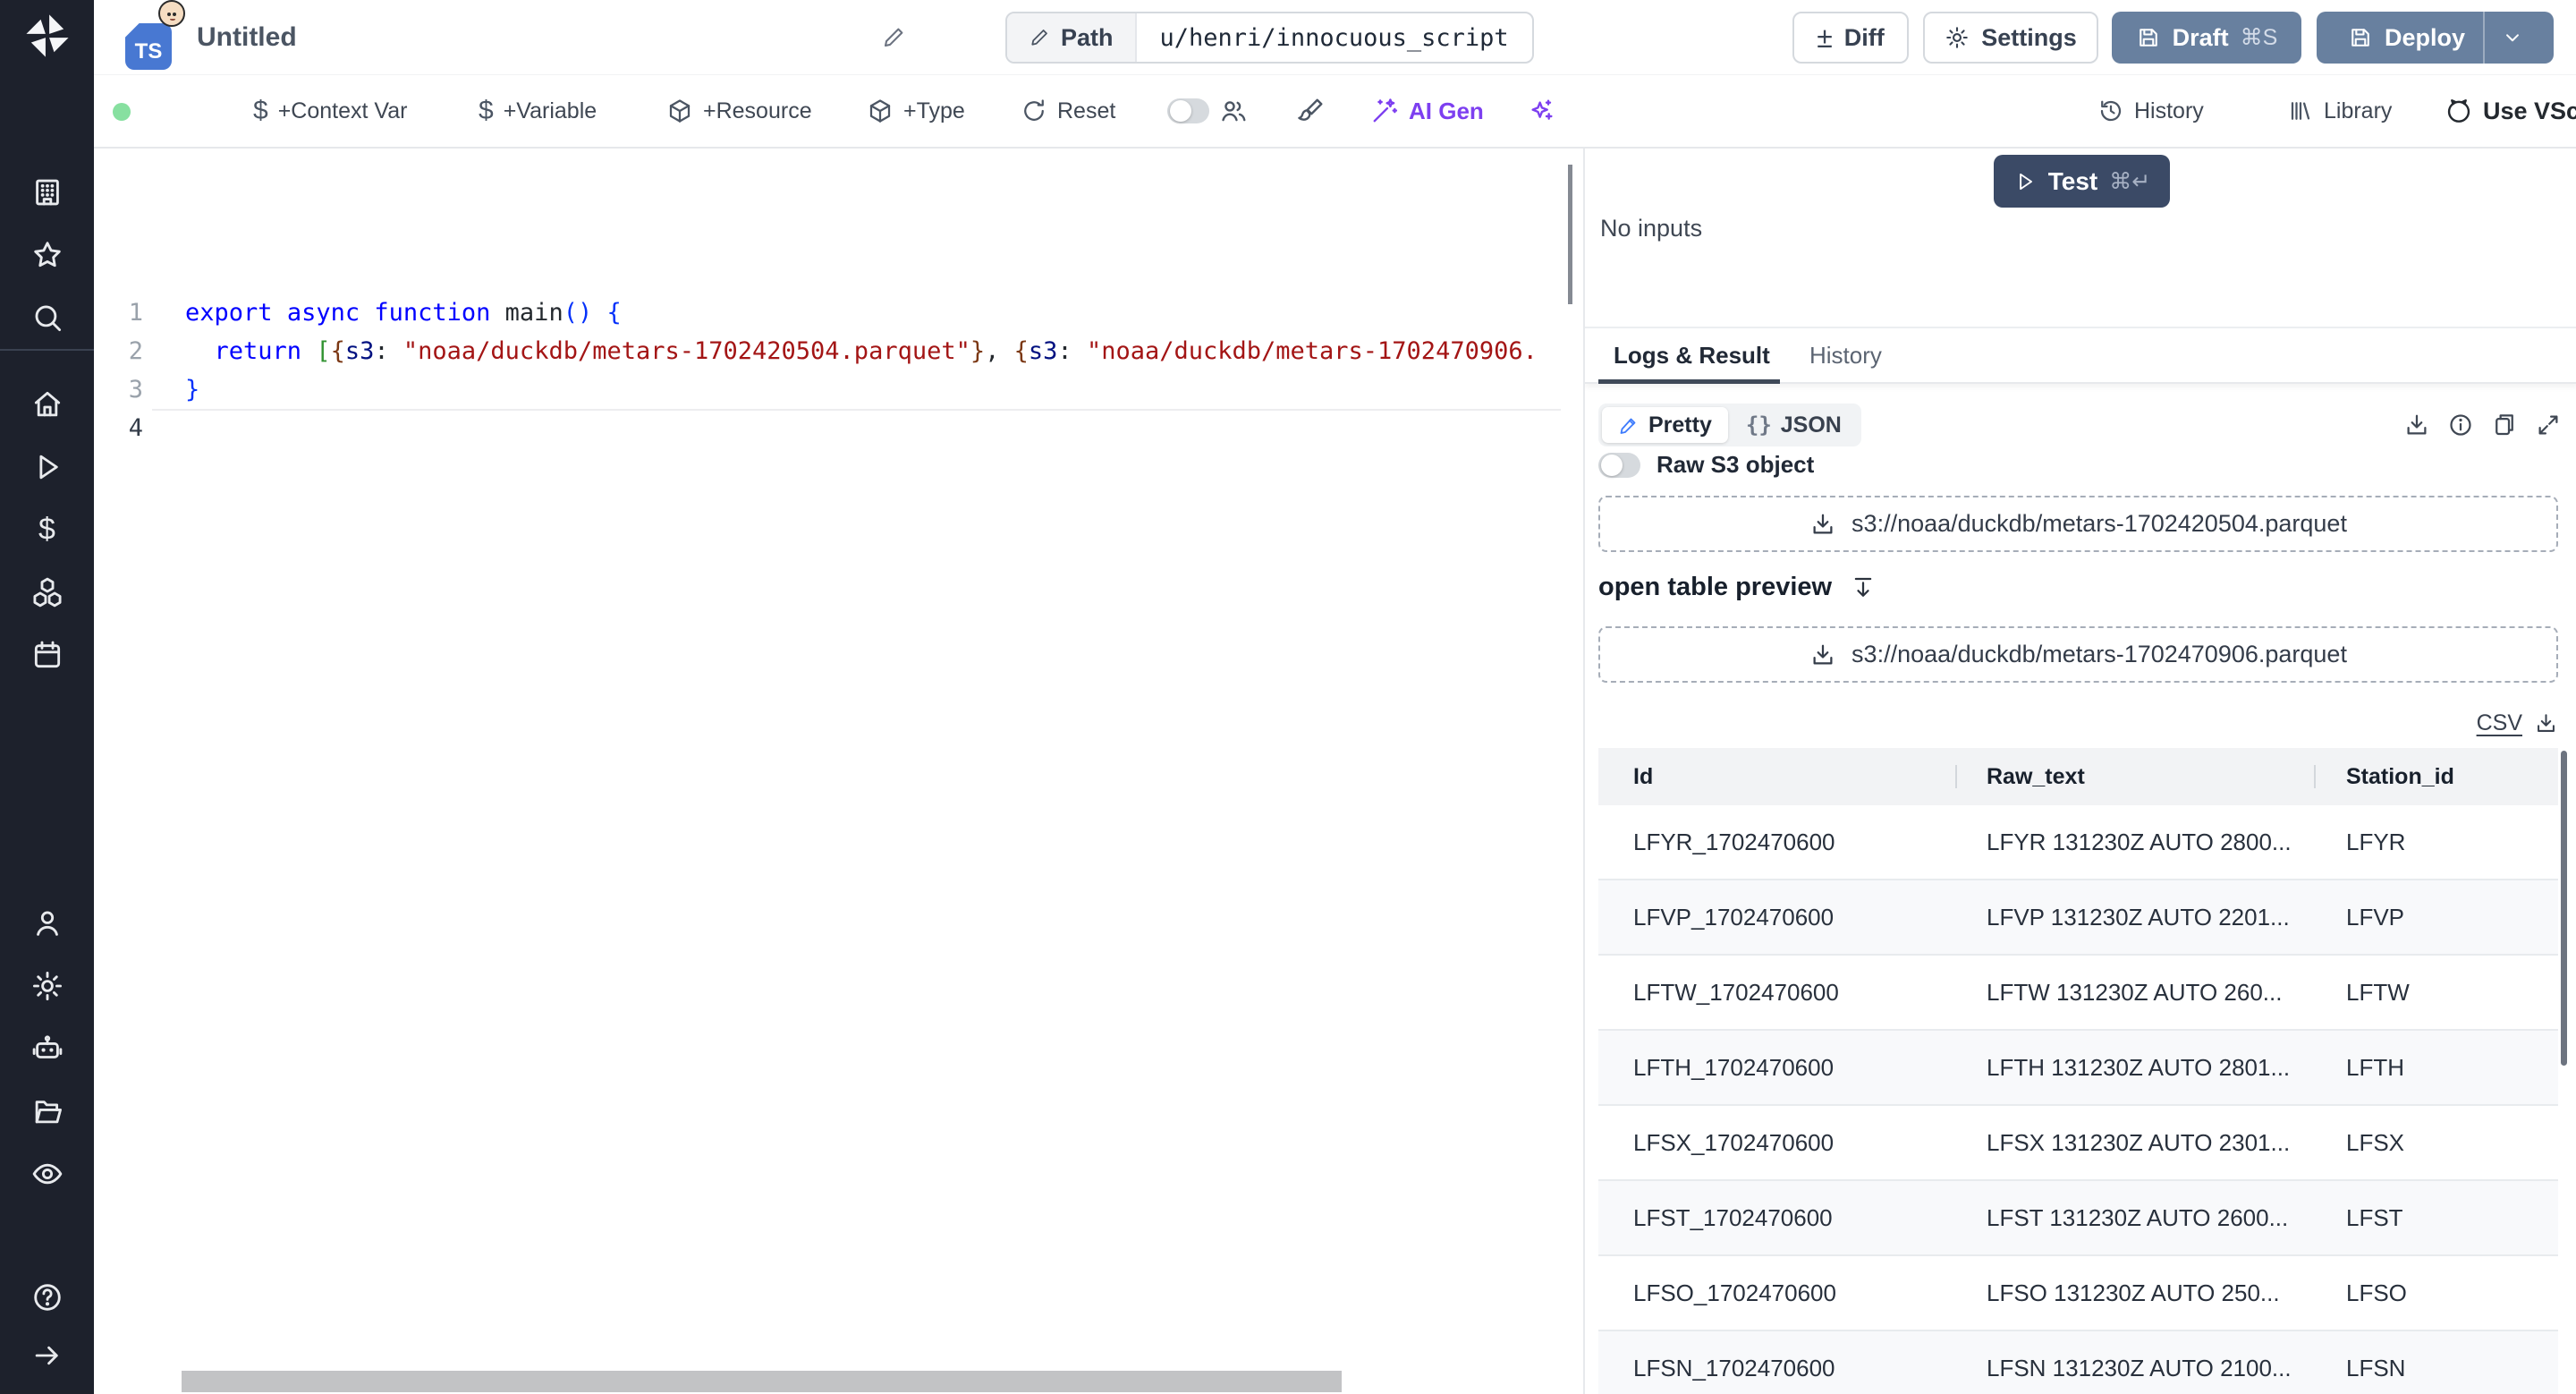 The width and height of the screenshot is (2576, 1394). I want to click on pretty-view-button: Pretty, so click(1665, 425).